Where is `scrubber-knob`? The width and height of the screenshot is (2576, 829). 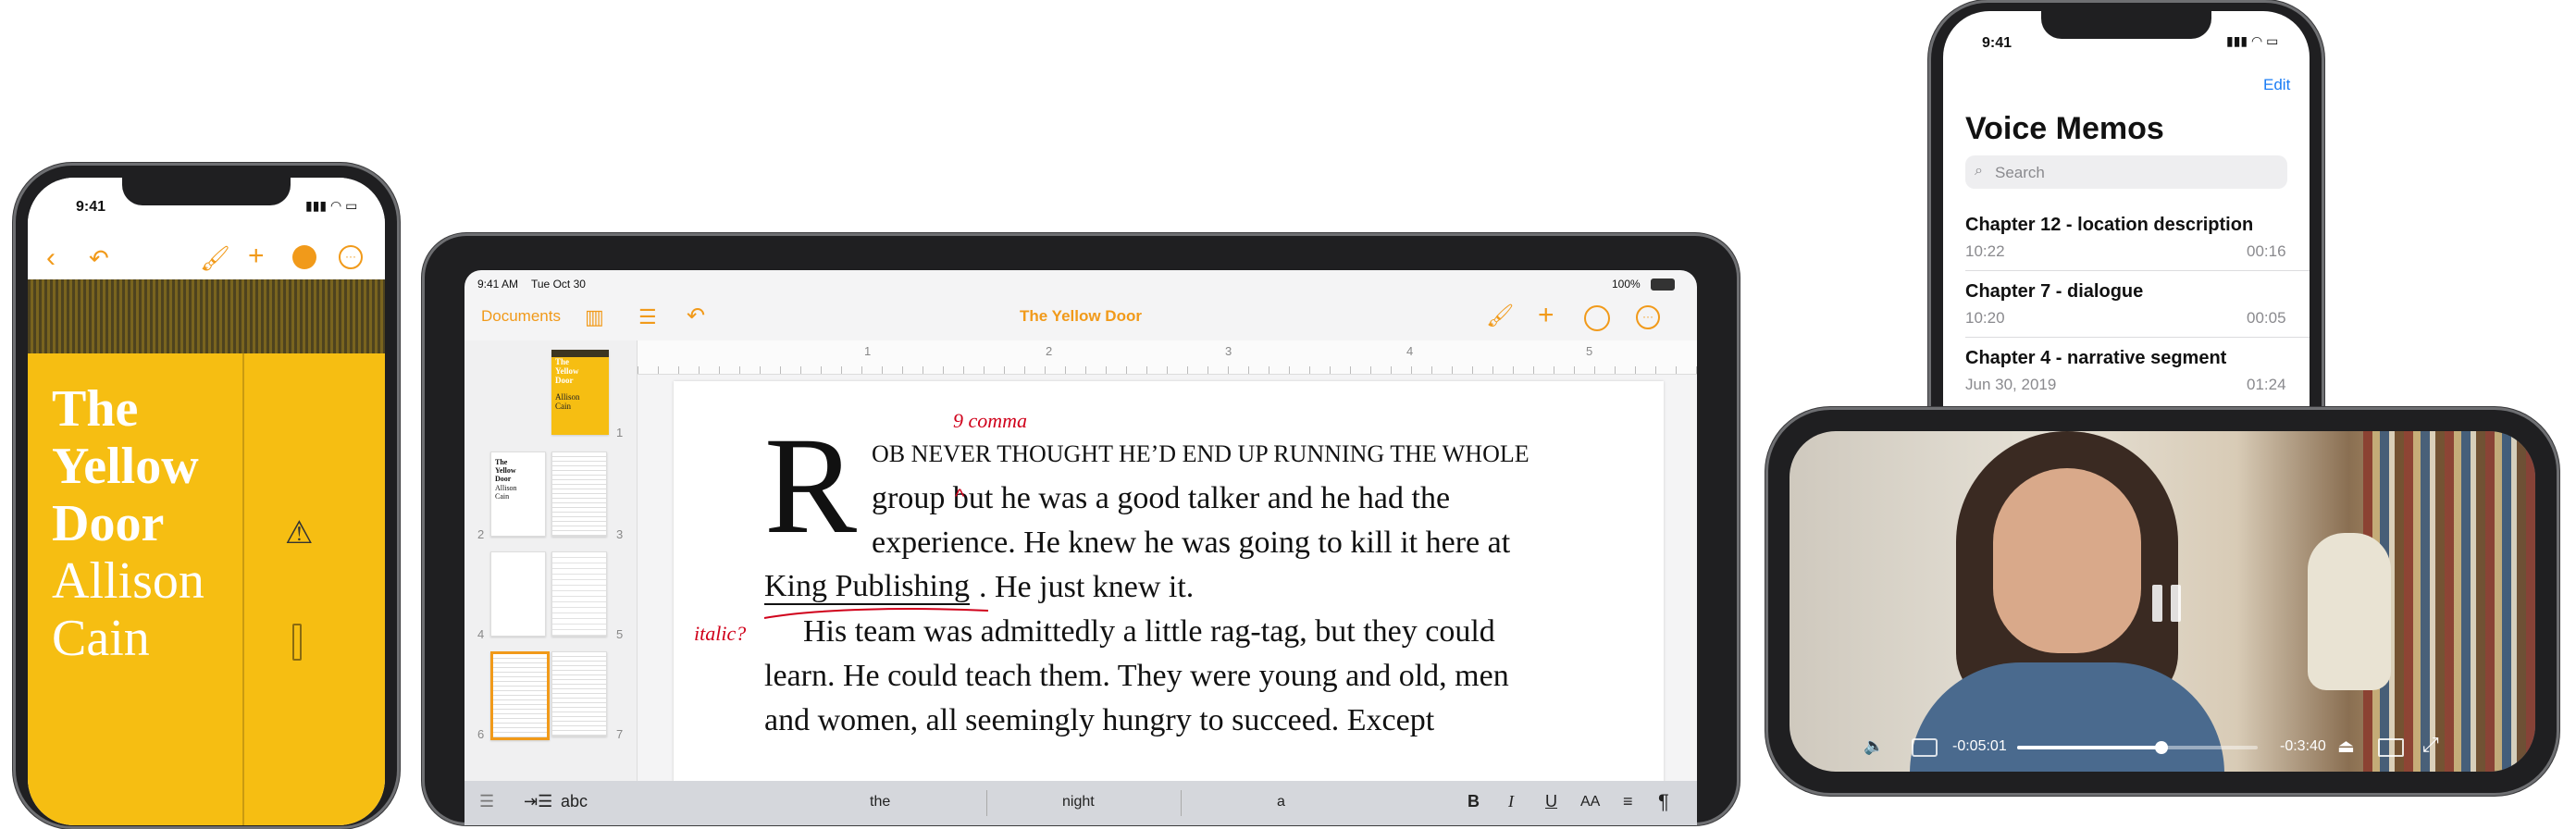
scrubber-knob is located at coordinates (2161, 747).